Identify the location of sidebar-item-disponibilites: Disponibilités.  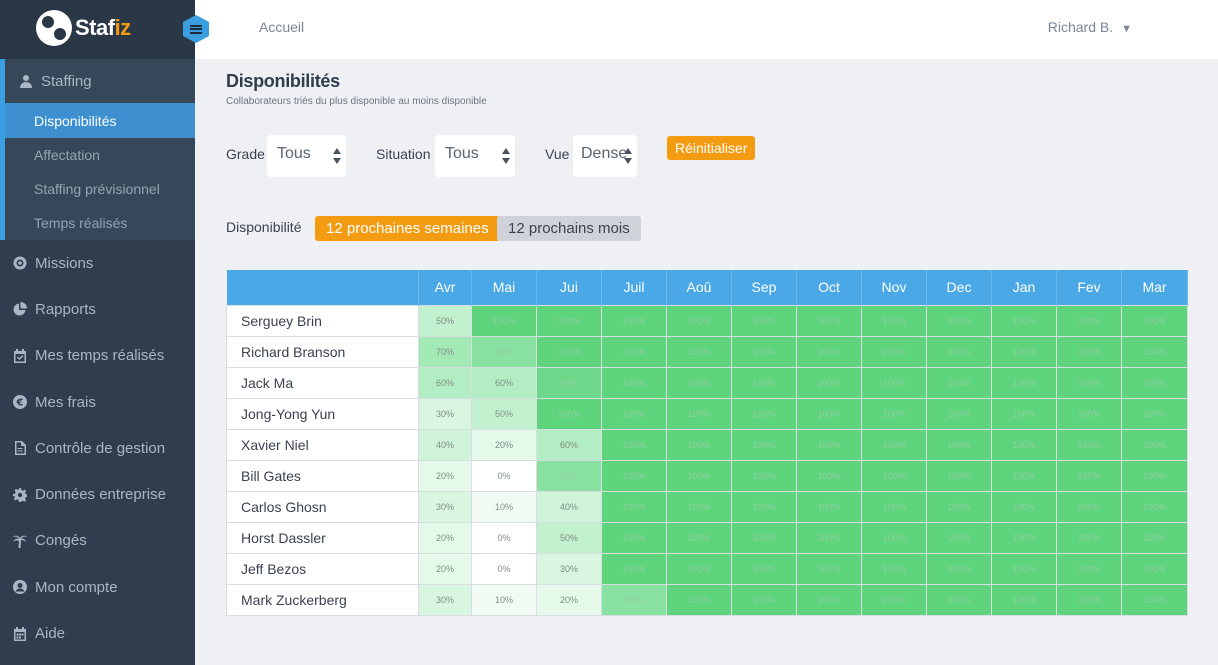
(100, 120).